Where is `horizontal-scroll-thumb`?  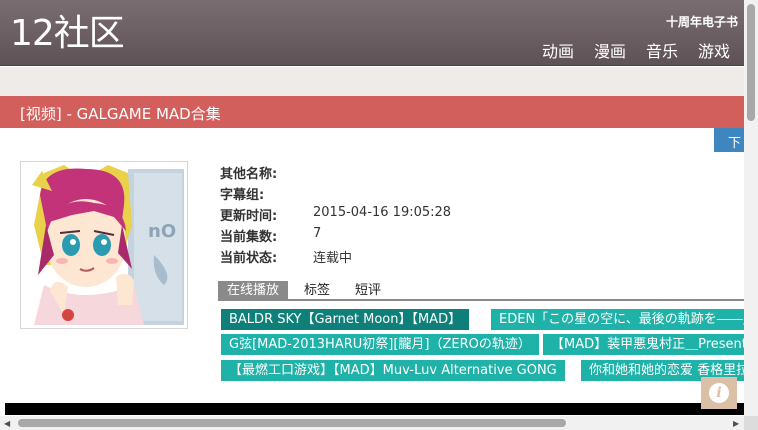 horizontal-scroll-thumb is located at coordinates (292, 423).